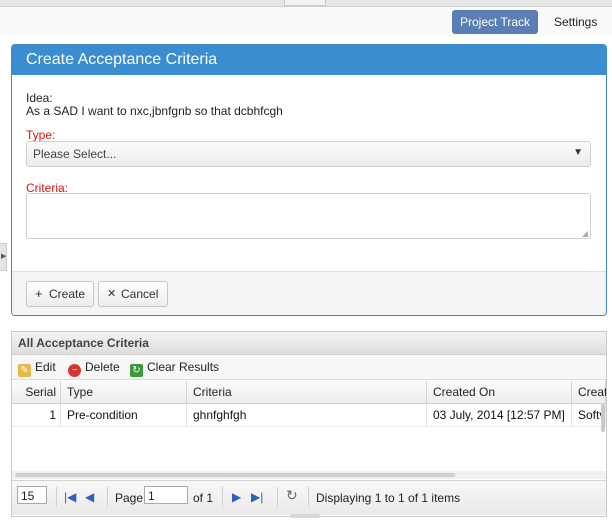  I want to click on column-serial: Serial, so click(36, 392).